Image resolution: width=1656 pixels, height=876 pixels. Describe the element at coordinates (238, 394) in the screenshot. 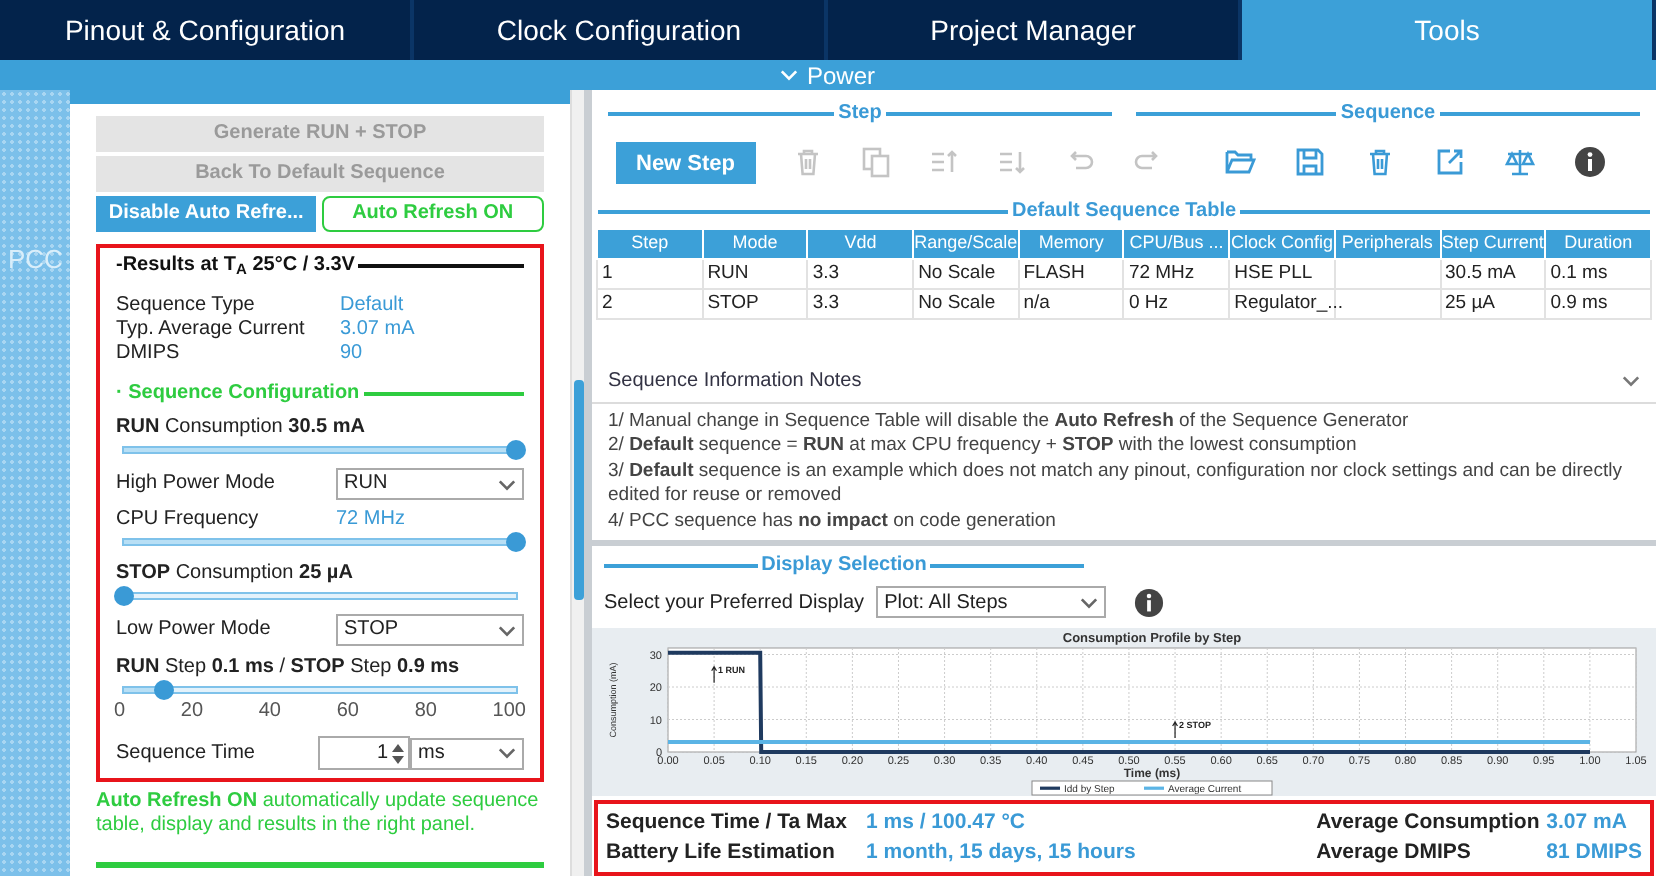

I see `section-heading: · Sequence Configuration` at that location.